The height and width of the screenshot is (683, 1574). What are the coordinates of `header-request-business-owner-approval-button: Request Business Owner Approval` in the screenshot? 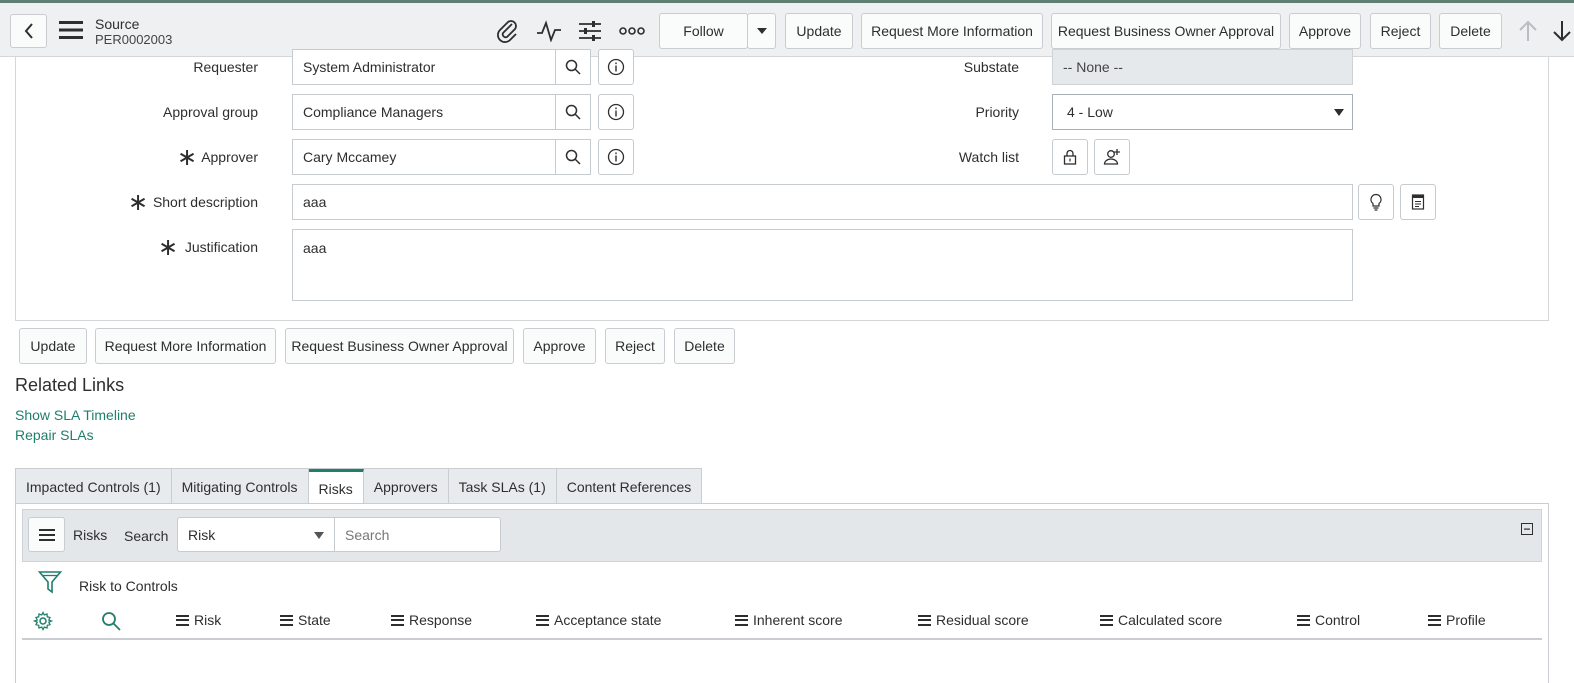 It's located at (1166, 31).